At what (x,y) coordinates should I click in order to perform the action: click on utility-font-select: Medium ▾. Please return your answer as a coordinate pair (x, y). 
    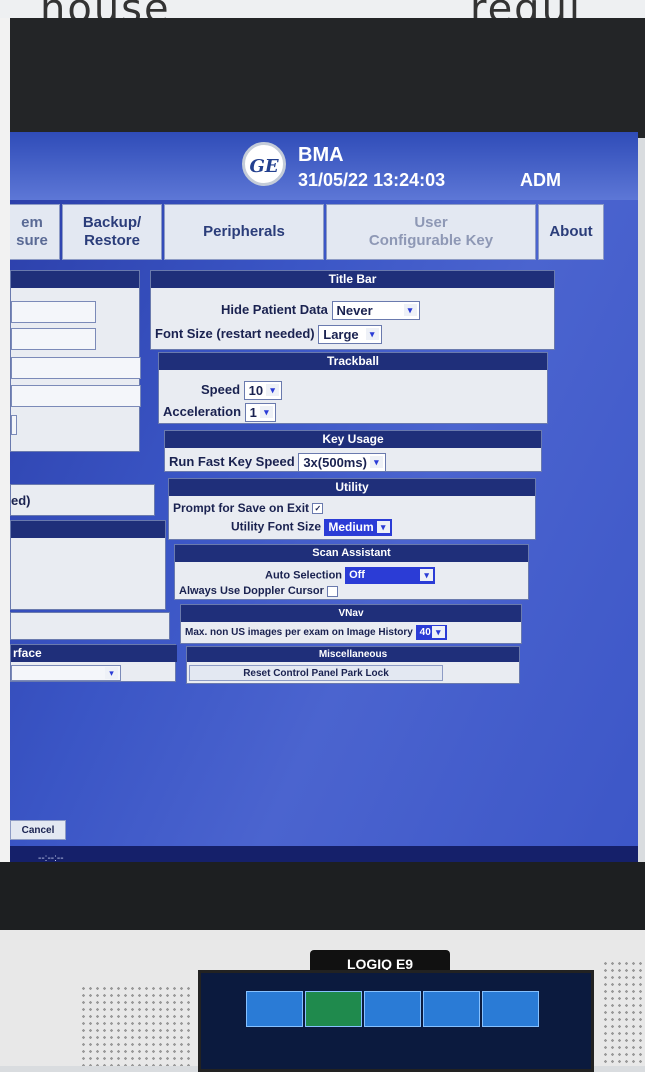
    Looking at the image, I should click on (358, 527).